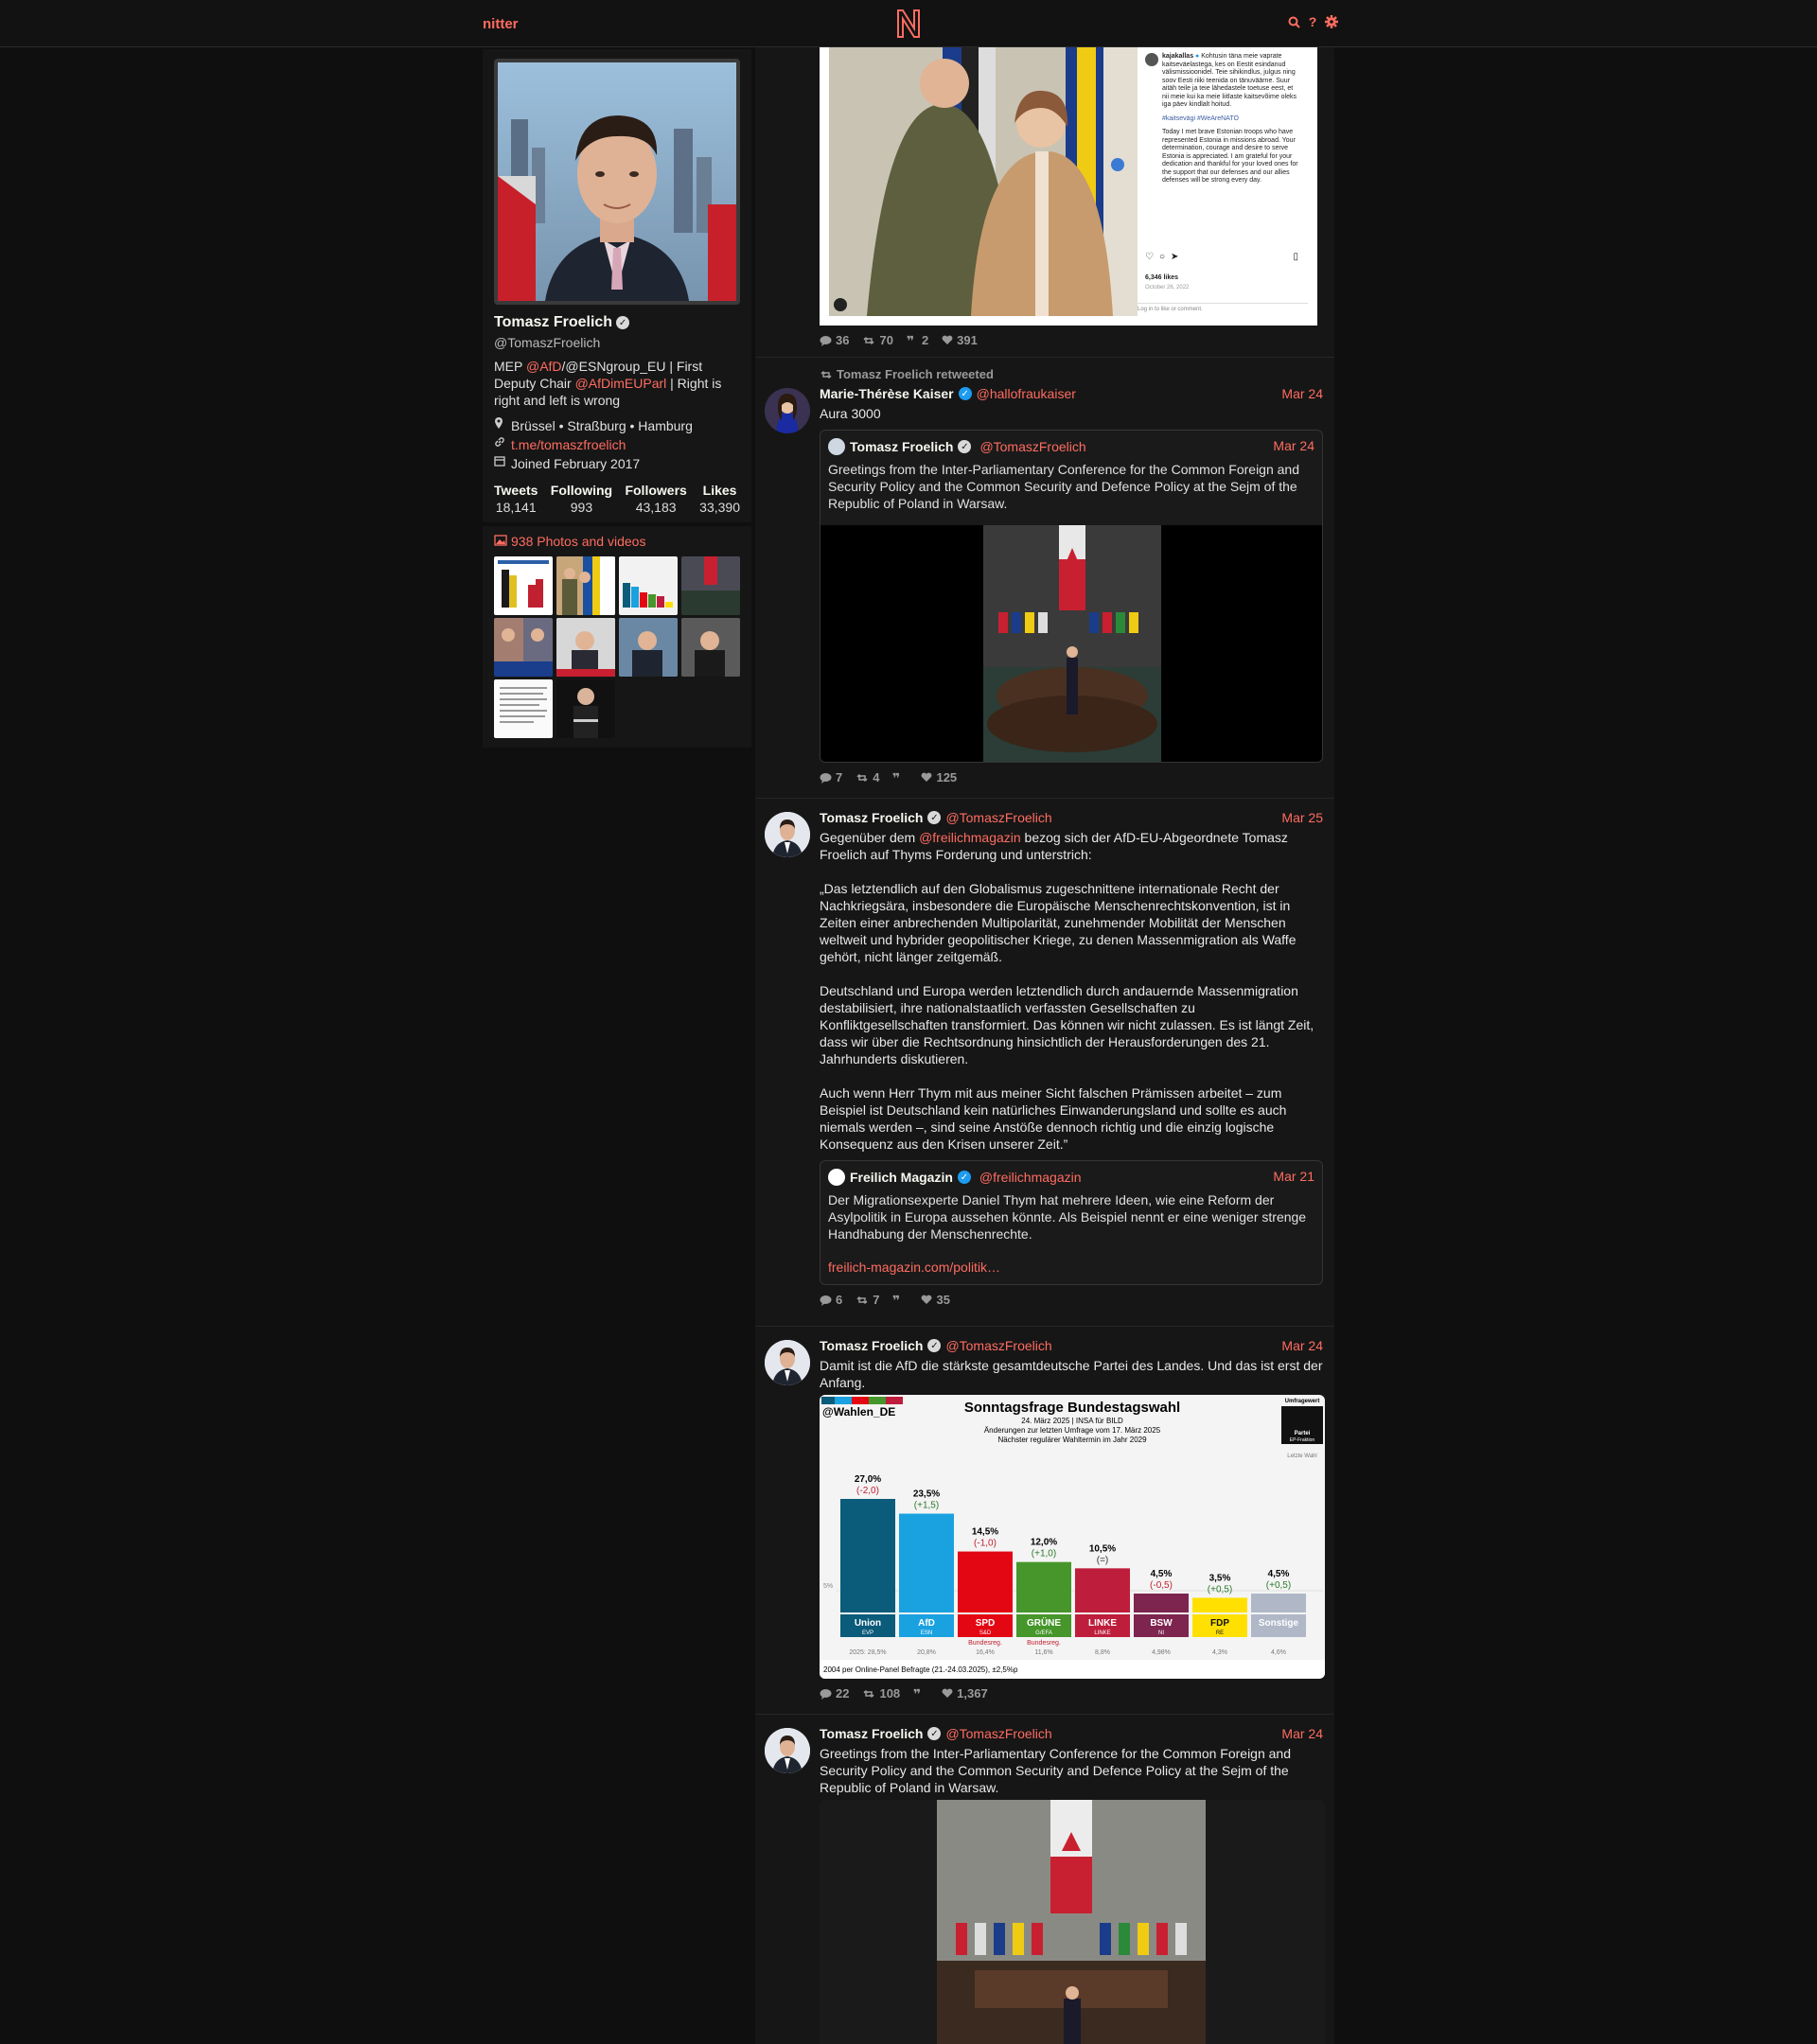  I want to click on quote-stat: ❞ 2, so click(918, 340).